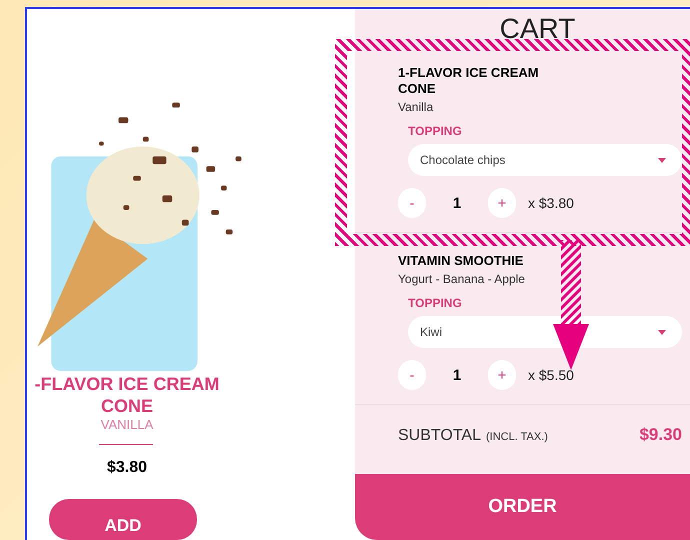 The width and height of the screenshot is (690, 540). Describe the element at coordinates (551, 375) in the screenshot. I see `unit-price: x $5.50` at that location.